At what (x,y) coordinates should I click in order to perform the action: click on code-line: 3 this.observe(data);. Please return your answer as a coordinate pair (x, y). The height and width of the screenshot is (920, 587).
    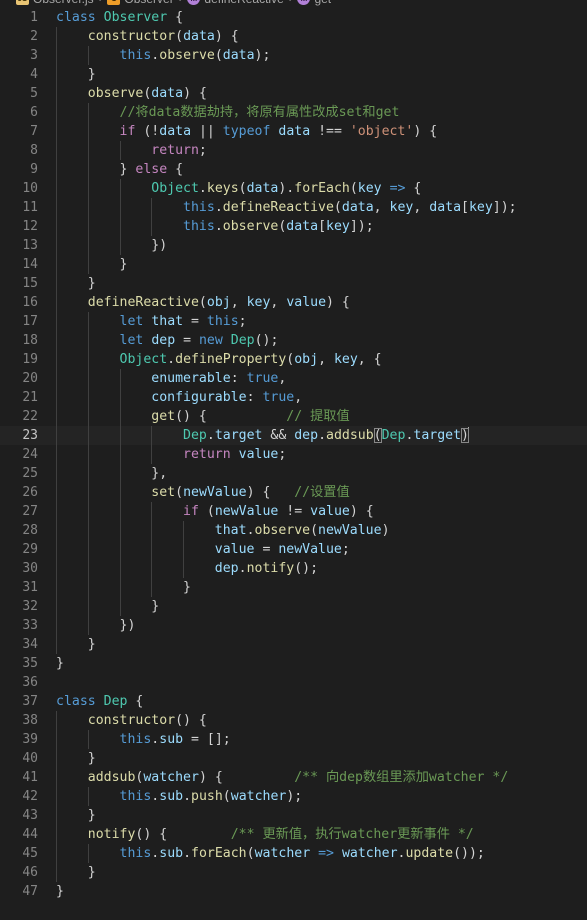
    Looking at the image, I should click on (293, 55).